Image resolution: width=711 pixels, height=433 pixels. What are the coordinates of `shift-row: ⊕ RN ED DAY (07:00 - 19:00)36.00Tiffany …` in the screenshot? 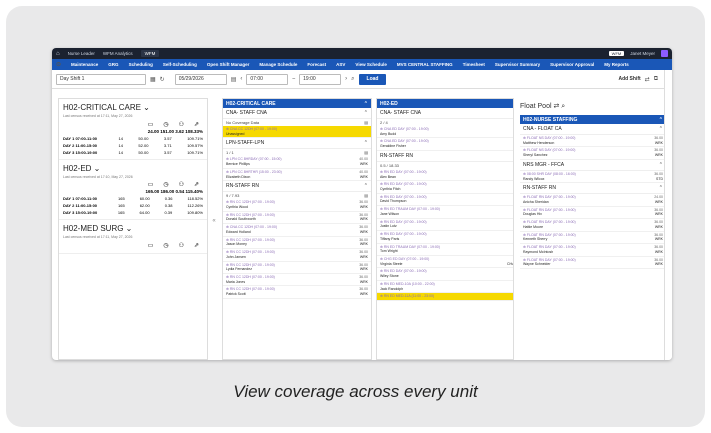 It's located at (451, 237).